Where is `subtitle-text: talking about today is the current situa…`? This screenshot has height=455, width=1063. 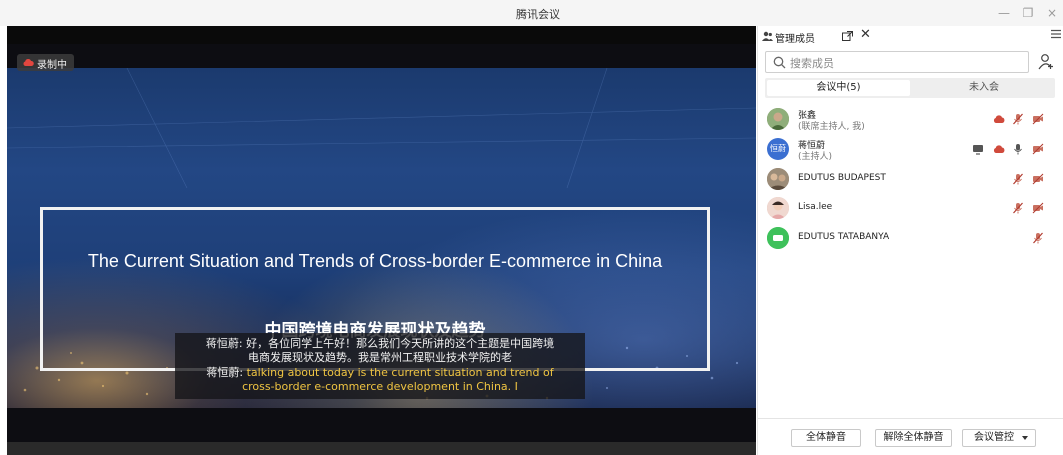
subtitle-text: talking about today is the current situa… is located at coordinates (400, 372).